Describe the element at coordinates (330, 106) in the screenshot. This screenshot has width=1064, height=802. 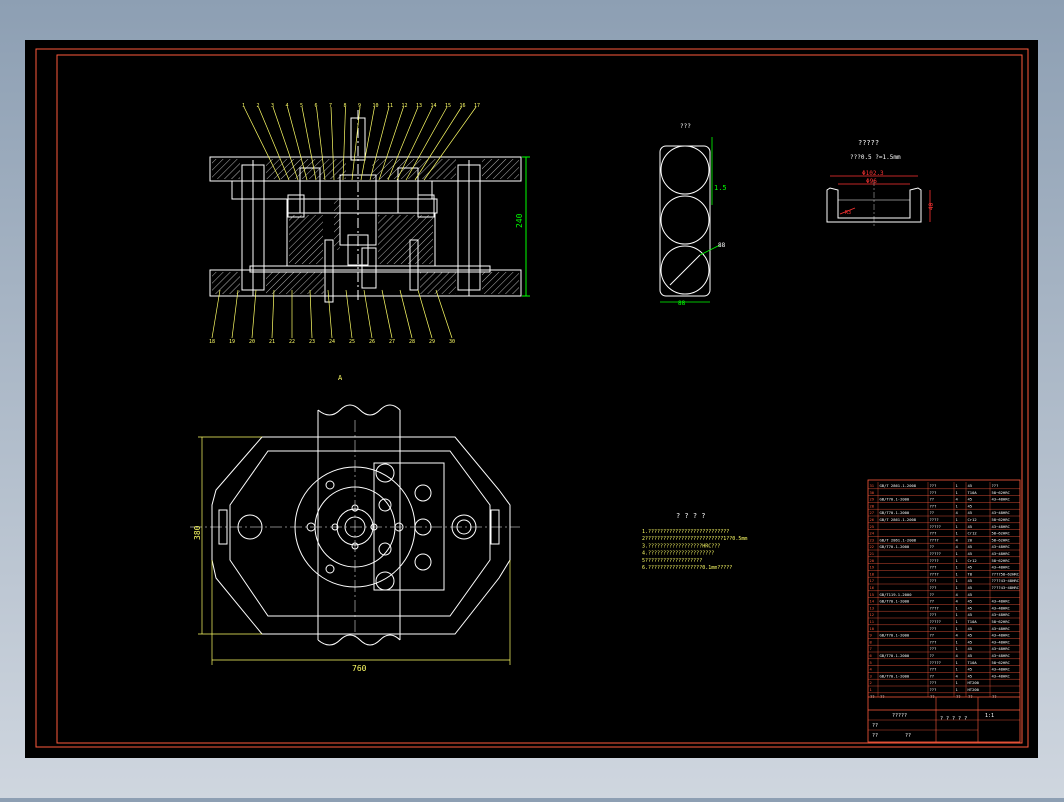
I see `callout-top-7: 7` at that location.